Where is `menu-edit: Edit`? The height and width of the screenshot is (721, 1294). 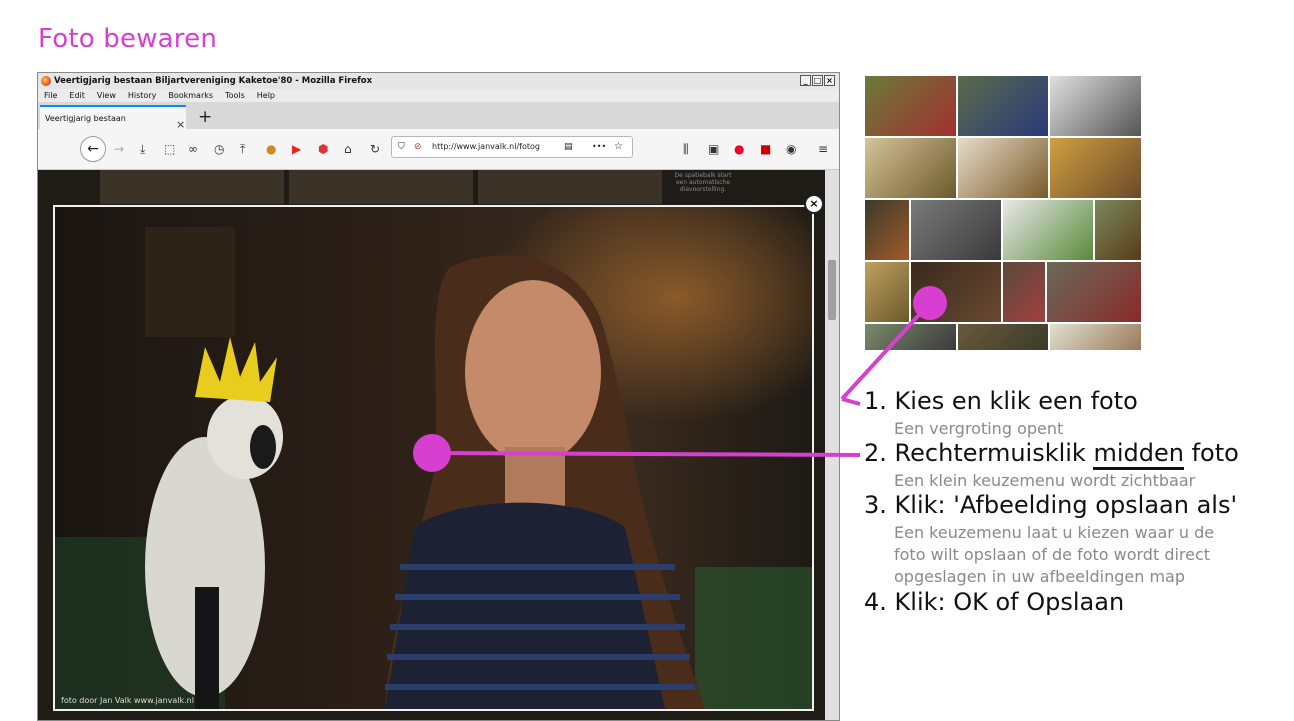 menu-edit: Edit is located at coordinates (77, 95).